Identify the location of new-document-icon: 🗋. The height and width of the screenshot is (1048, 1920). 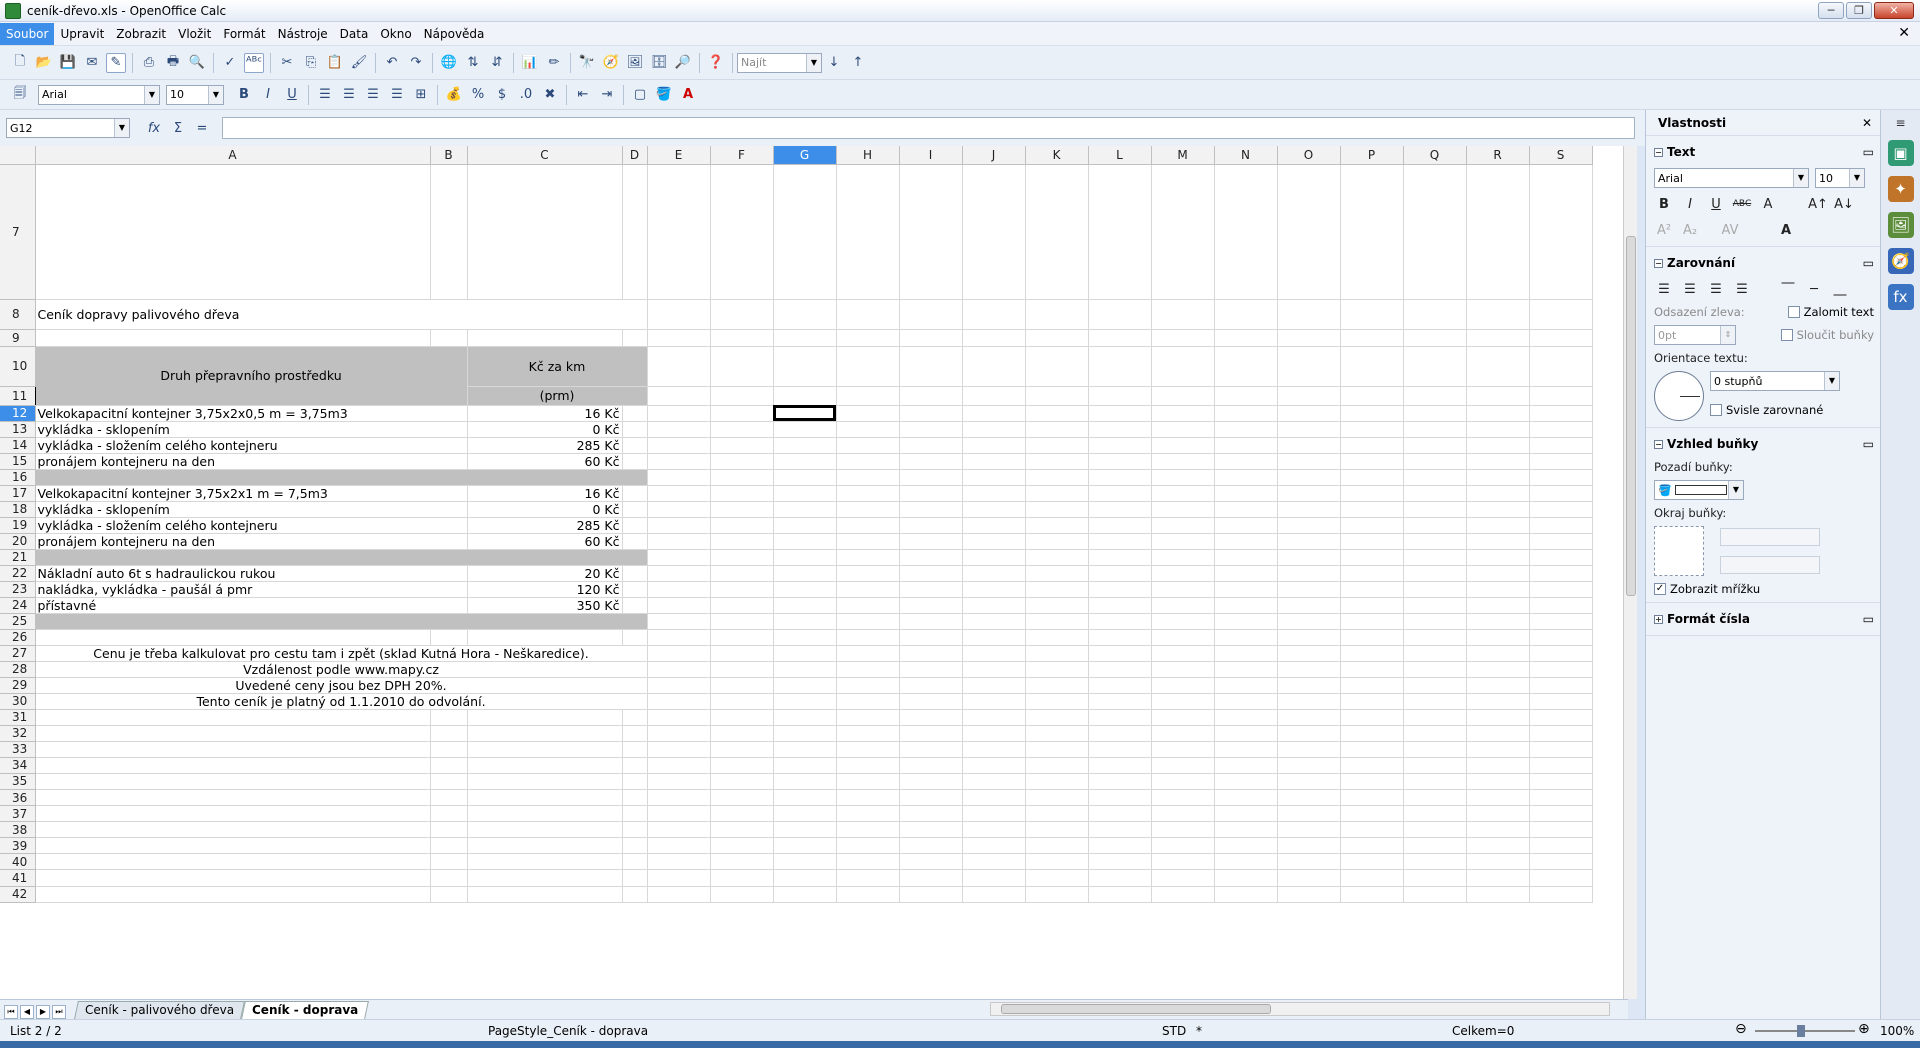
(20, 63).